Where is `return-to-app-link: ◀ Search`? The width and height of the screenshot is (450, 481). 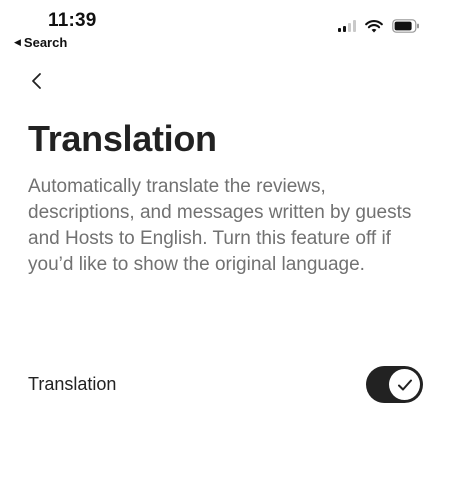 return-to-app-link: ◀ Search is located at coordinates (40, 42).